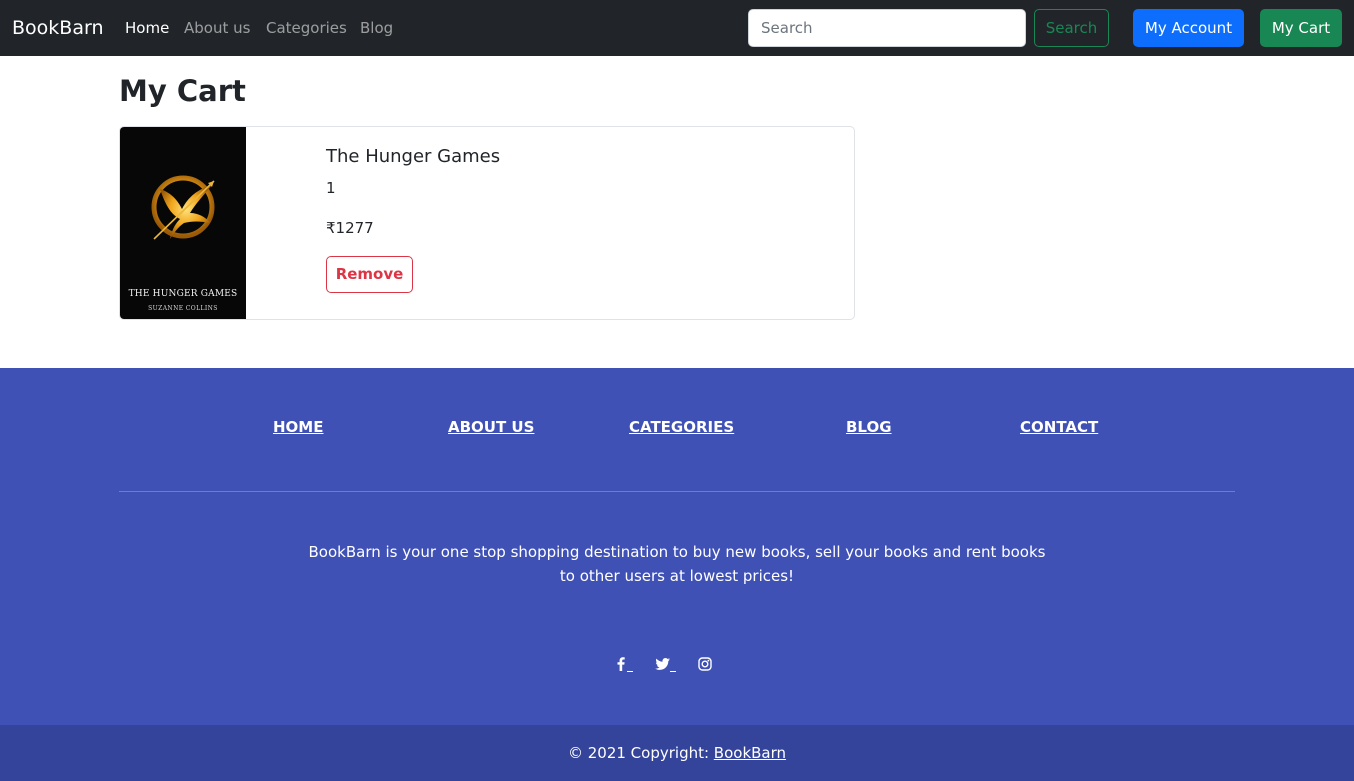 This screenshot has width=1354, height=781. I want to click on my-account-button: My Account, so click(1188, 28).